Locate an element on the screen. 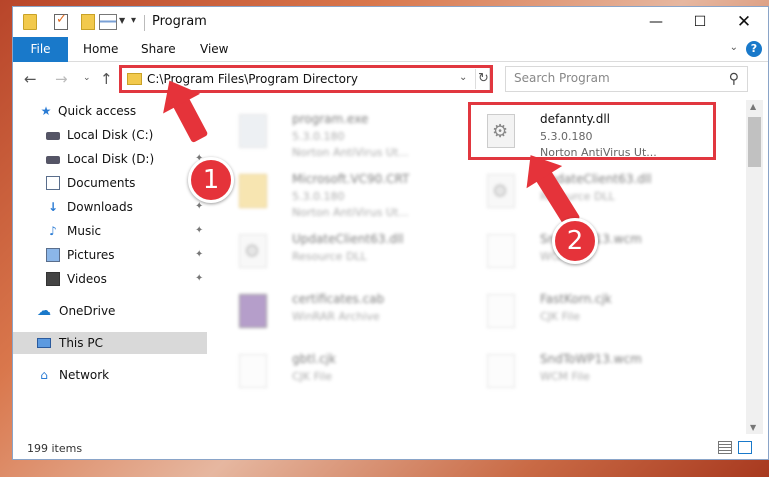 The height and width of the screenshot is (477, 769). tab-share: Share is located at coordinates (158, 49).